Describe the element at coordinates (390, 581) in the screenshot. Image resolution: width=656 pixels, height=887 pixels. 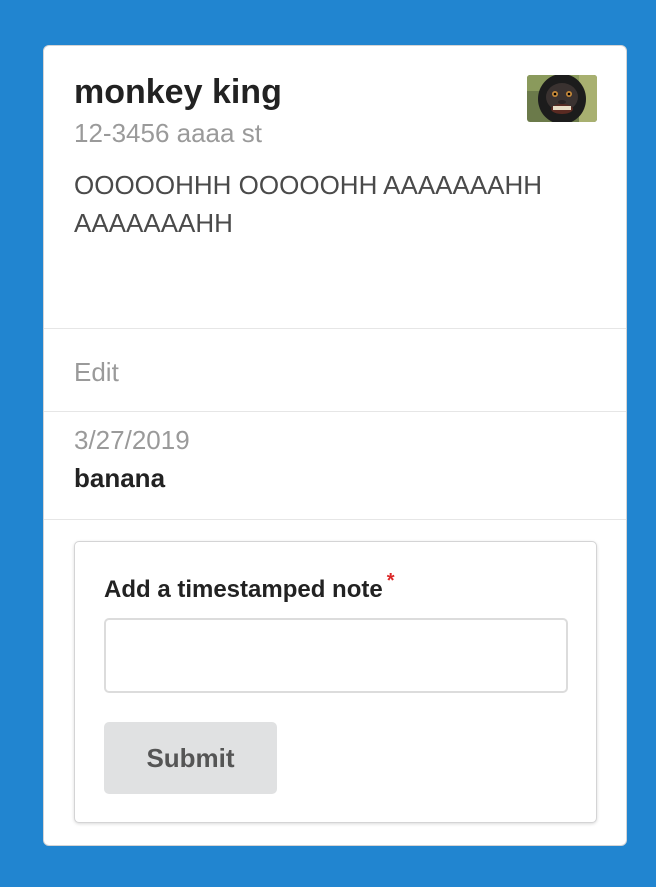
I see `required-marker: *` at that location.